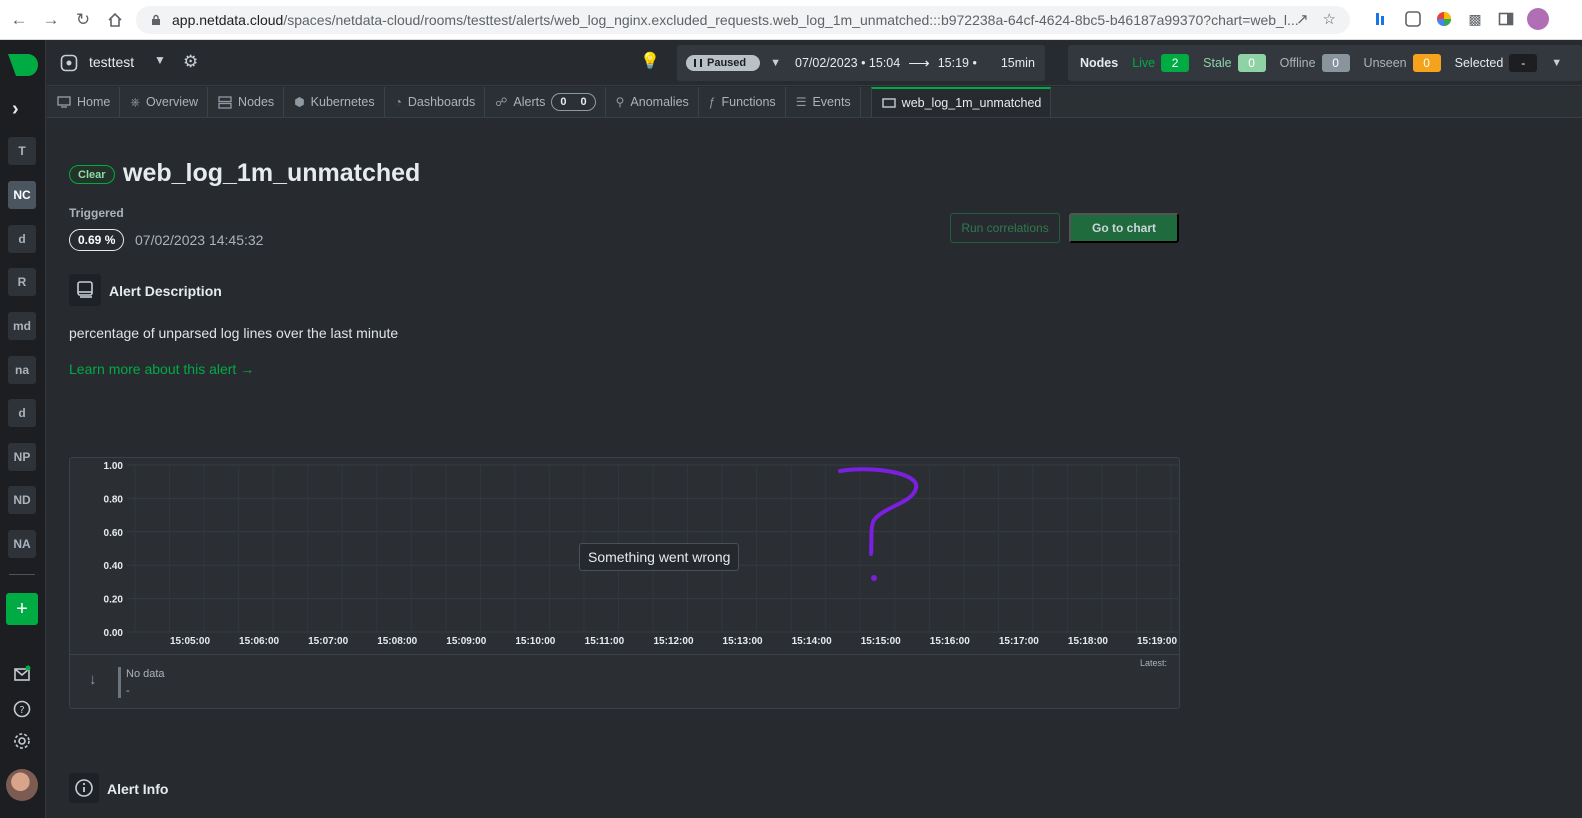 This screenshot has height=818, width=1582. Describe the element at coordinates (847, 63) in the screenshot. I see `time-range-start: 07/02/2023 • 15:04` at that location.